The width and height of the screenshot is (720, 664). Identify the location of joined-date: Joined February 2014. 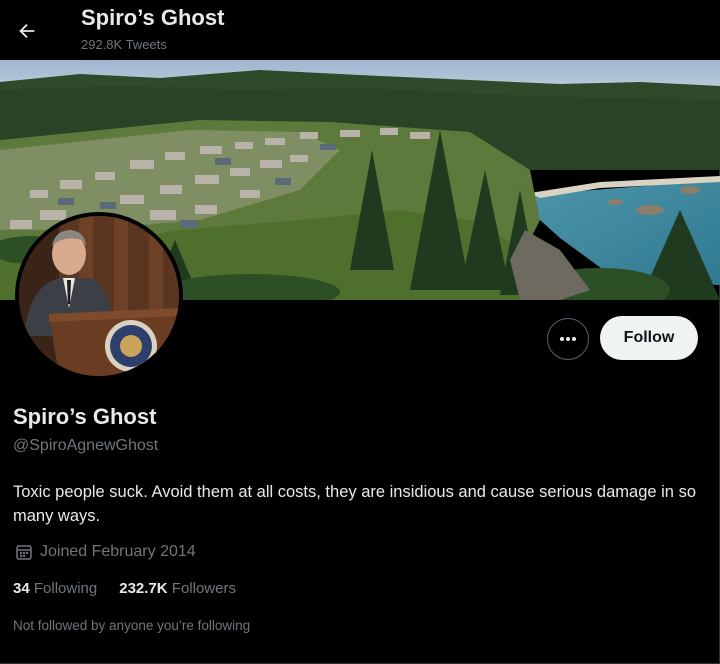
(105, 552).